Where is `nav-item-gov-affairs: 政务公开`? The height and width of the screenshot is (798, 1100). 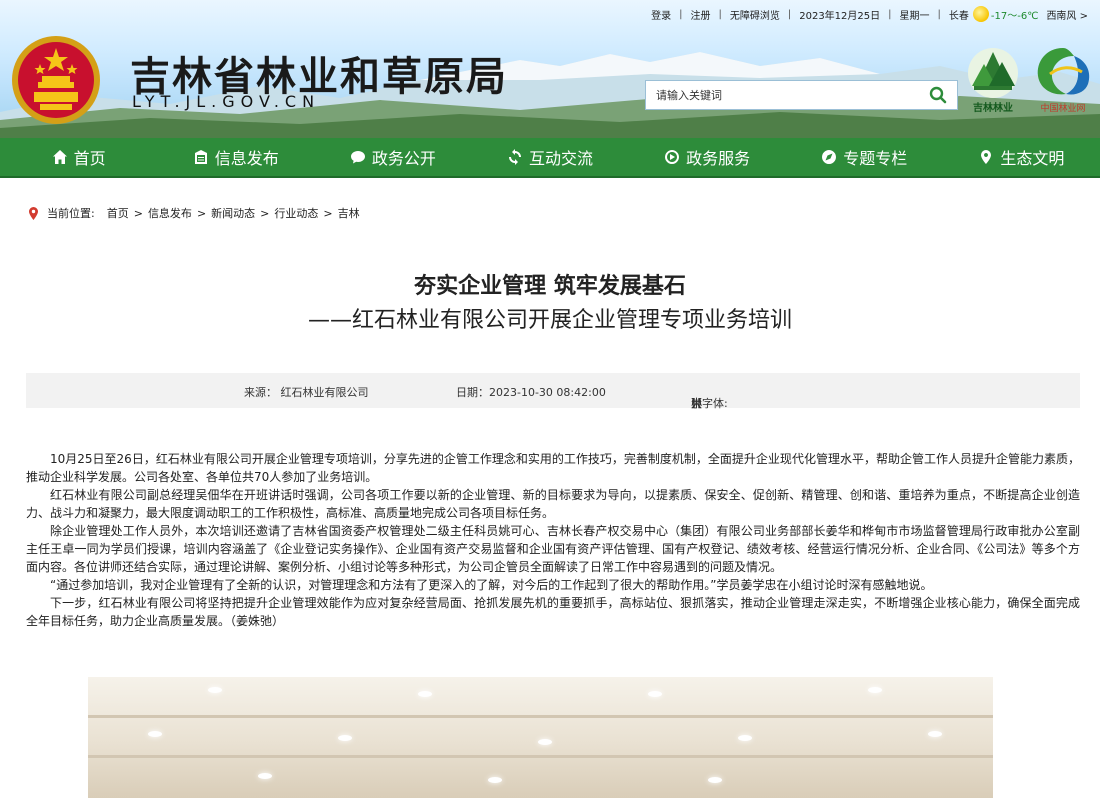
nav-item-gov-affairs: 政务公开 is located at coordinates (392, 157).